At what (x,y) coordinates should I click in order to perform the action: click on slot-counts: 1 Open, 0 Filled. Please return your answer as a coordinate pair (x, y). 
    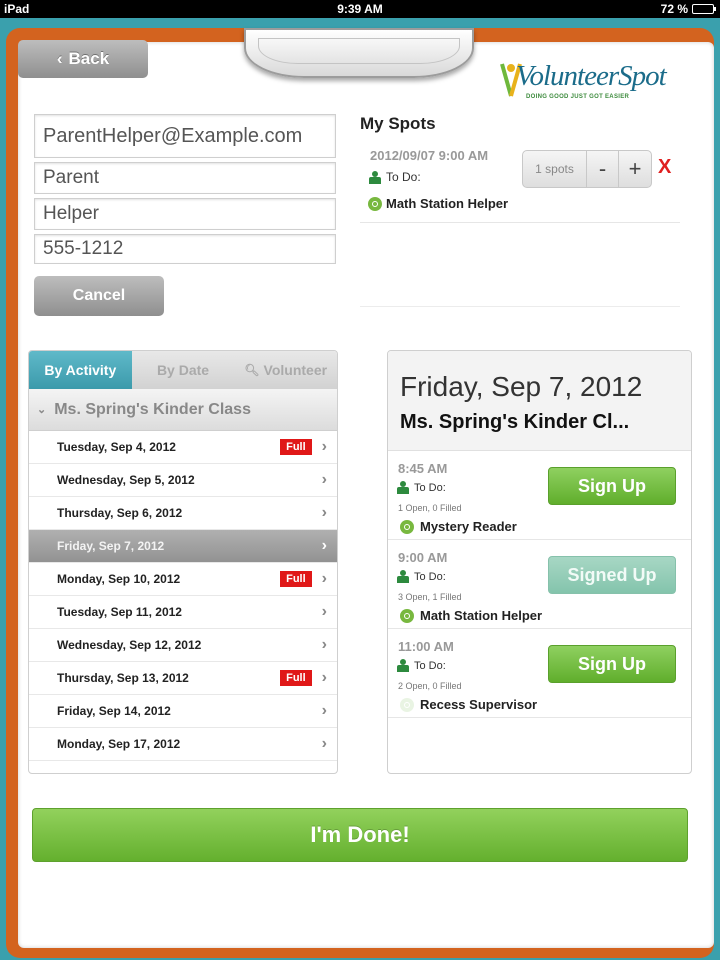
    Looking at the image, I should click on (430, 508).